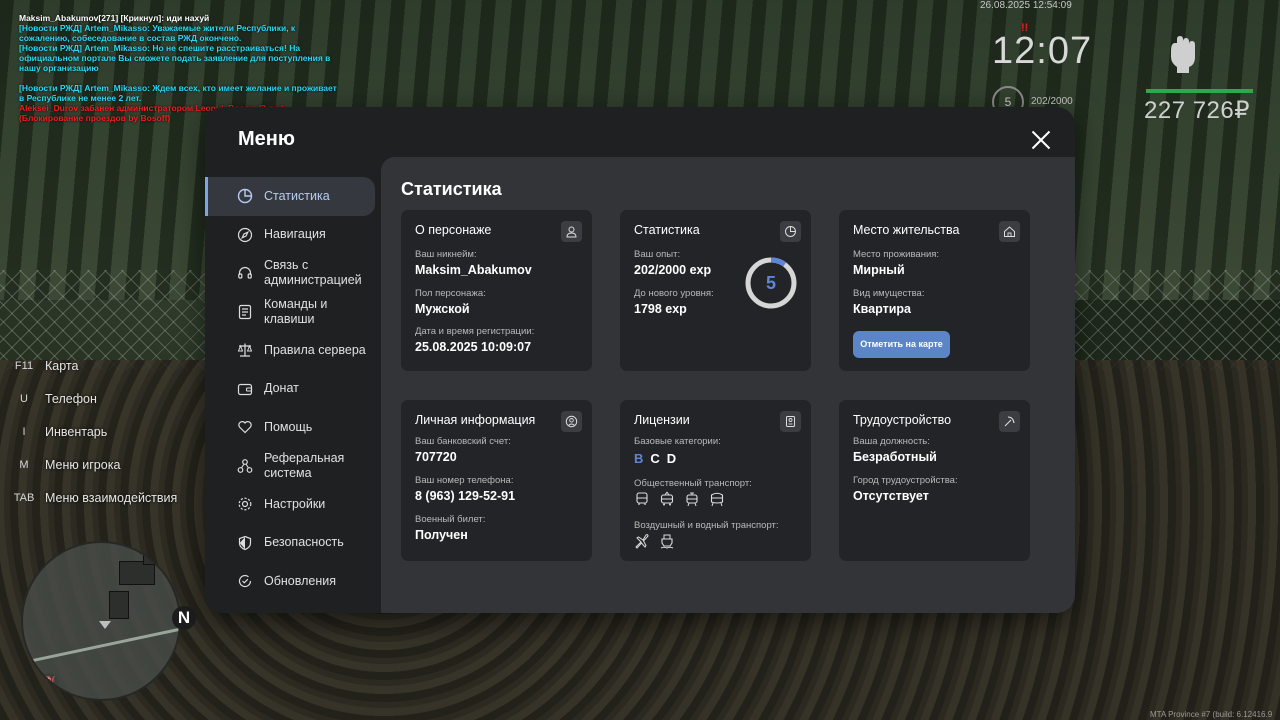 The width and height of the screenshot is (1280, 720). What do you see at coordinates (1026, 5) in the screenshot?
I see `hud-date: 26.08.2025 12:54:09` at bounding box center [1026, 5].